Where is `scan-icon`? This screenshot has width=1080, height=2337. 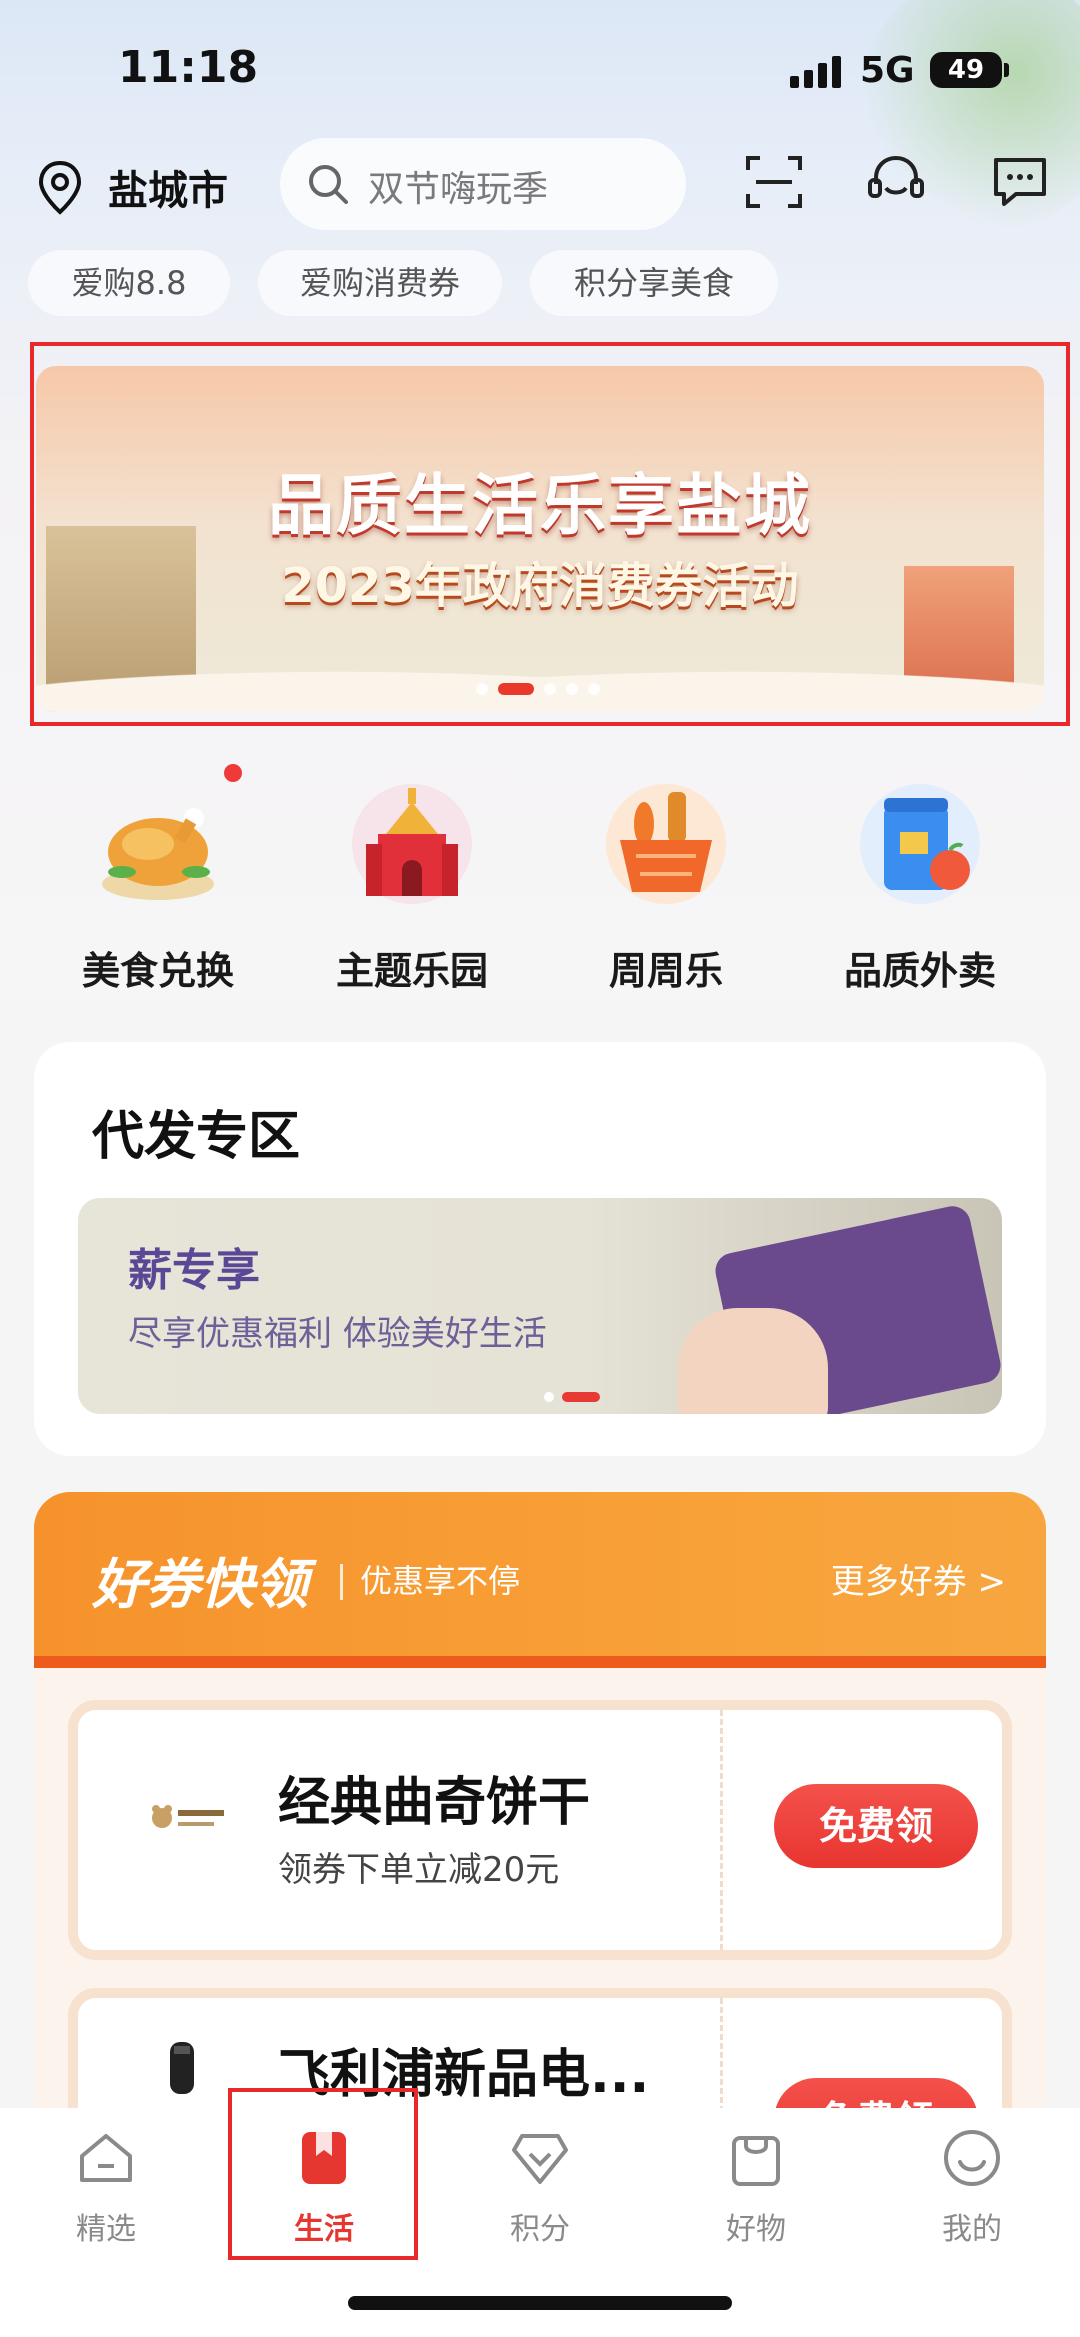
scan-icon is located at coordinates (774, 182).